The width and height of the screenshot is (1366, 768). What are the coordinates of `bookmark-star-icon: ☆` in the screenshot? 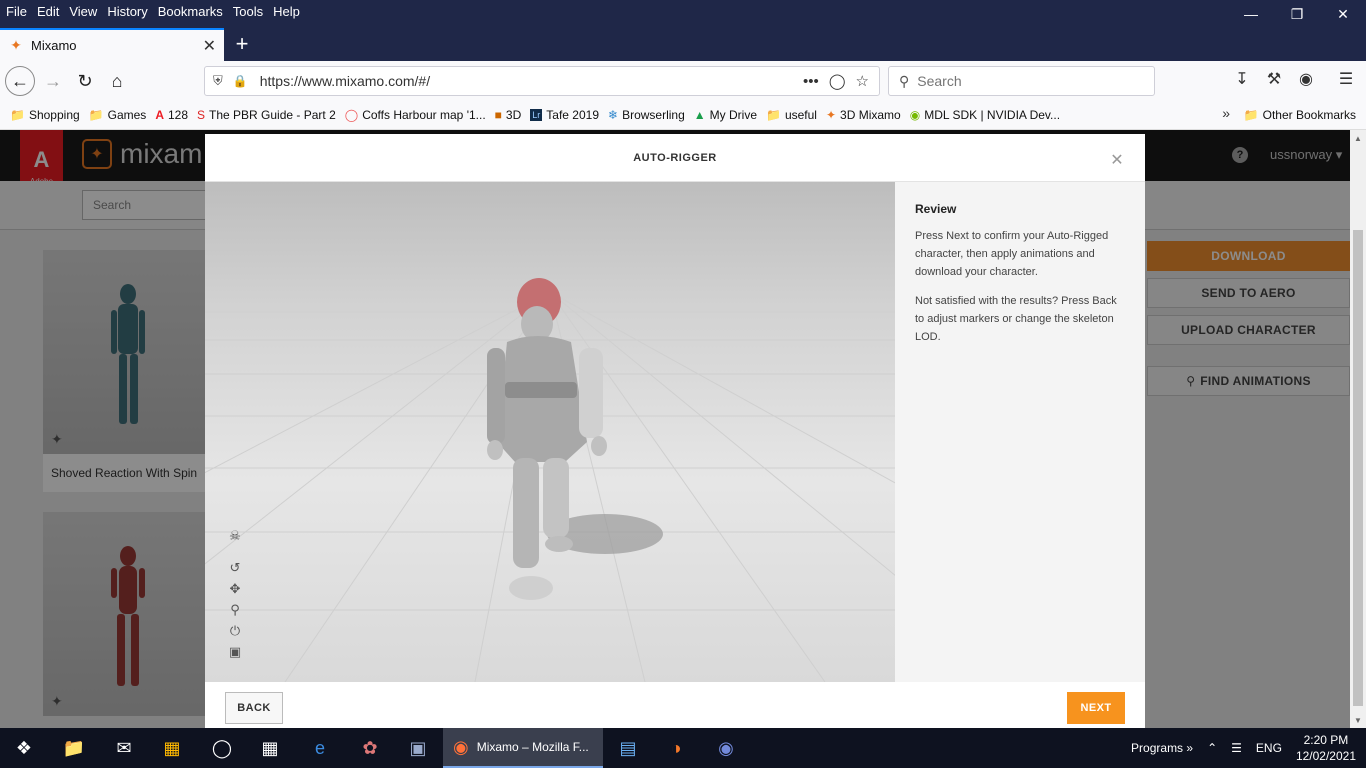 It's located at (862, 81).